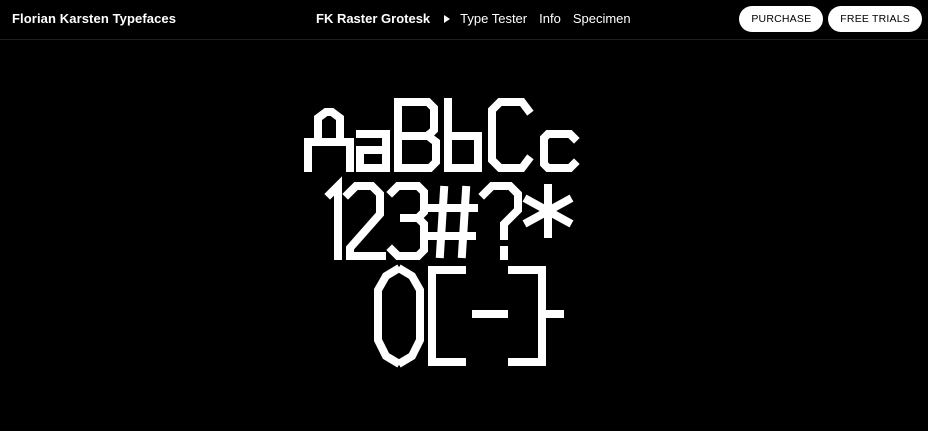  I want to click on purchase-button: PURCHASE, so click(781, 19).